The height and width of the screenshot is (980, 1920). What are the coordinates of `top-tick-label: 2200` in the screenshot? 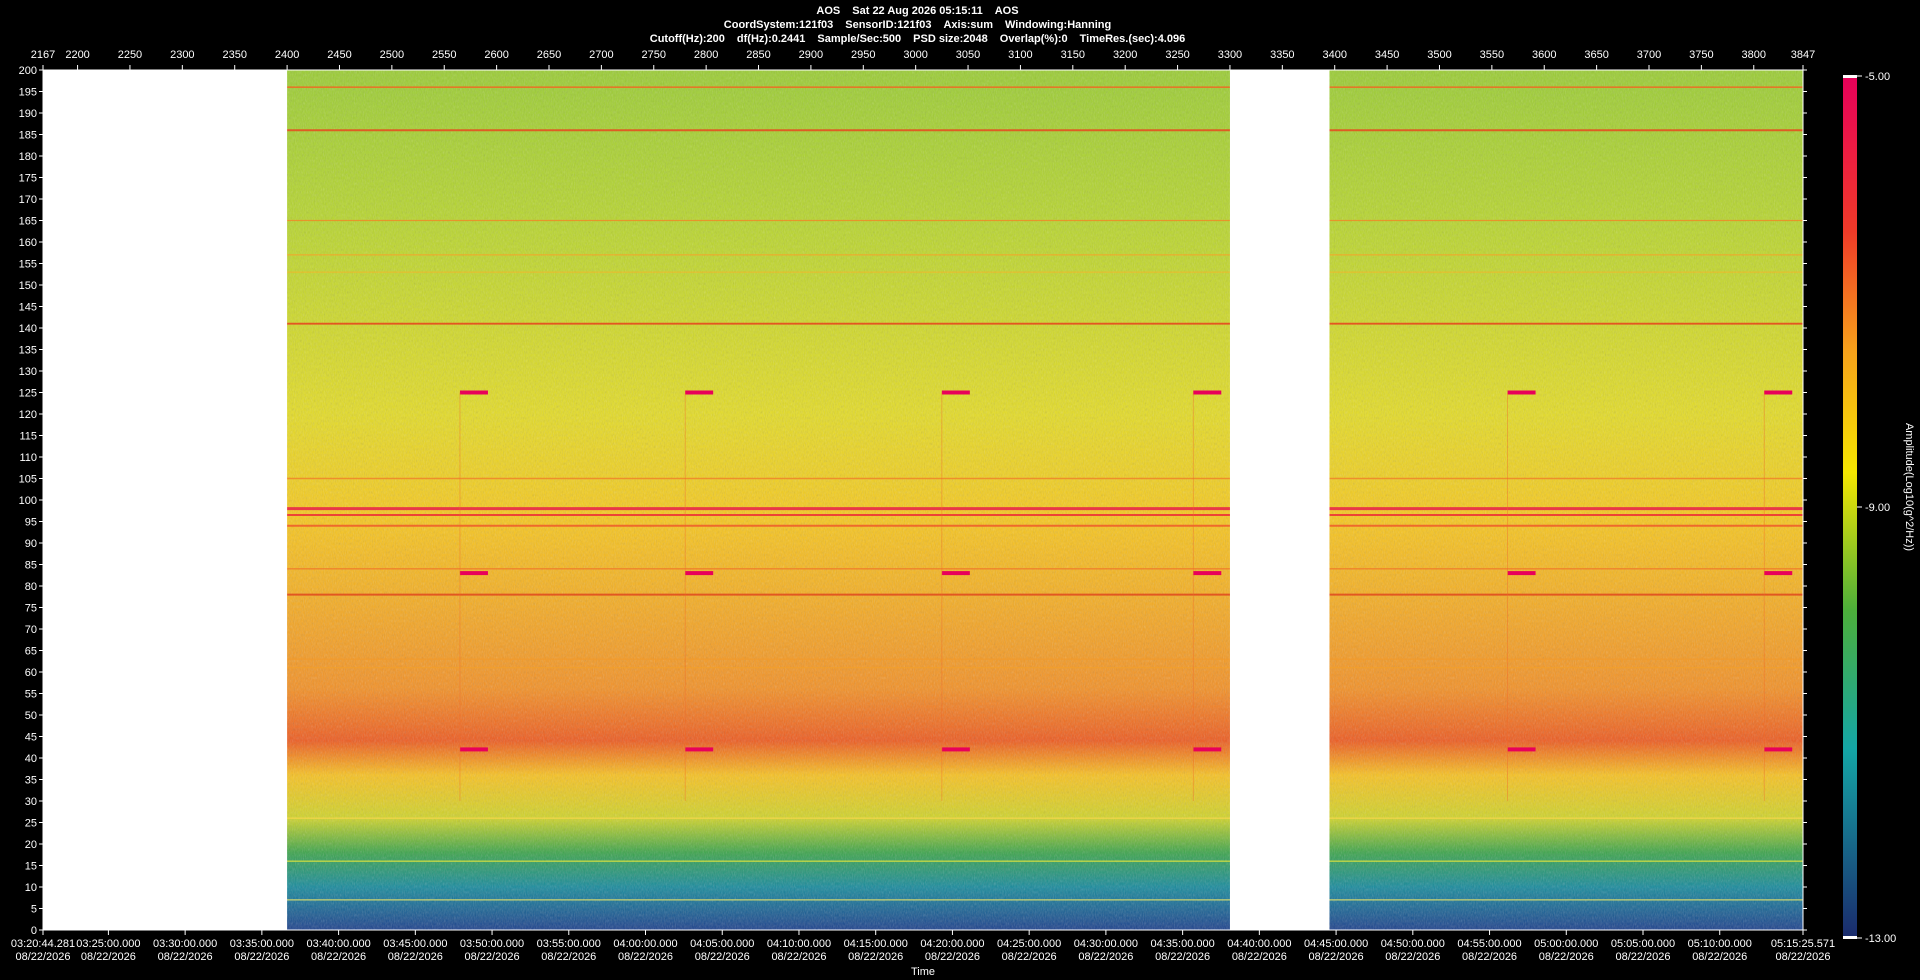 It's located at (77, 55).